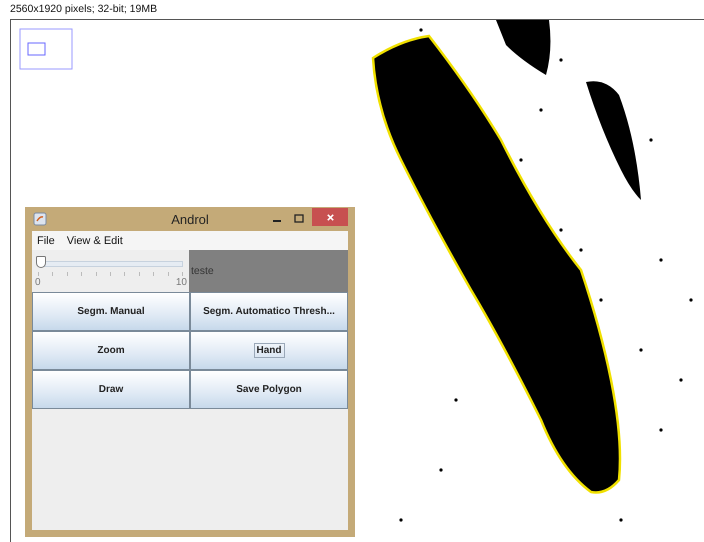 The height and width of the screenshot is (542, 704). What do you see at coordinates (94, 240) in the screenshot?
I see `menu-item: View & Edit` at bounding box center [94, 240].